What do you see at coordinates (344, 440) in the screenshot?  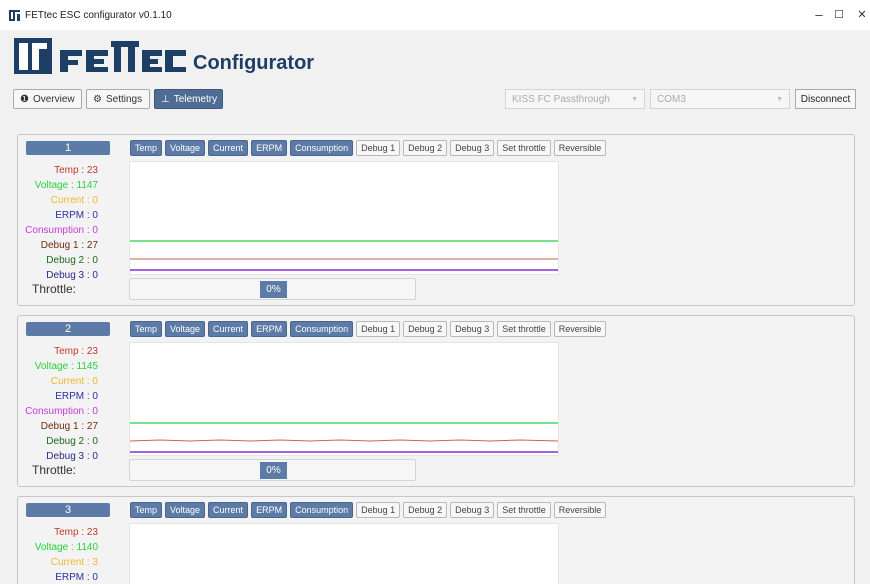 I see `temp-line` at bounding box center [344, 440].